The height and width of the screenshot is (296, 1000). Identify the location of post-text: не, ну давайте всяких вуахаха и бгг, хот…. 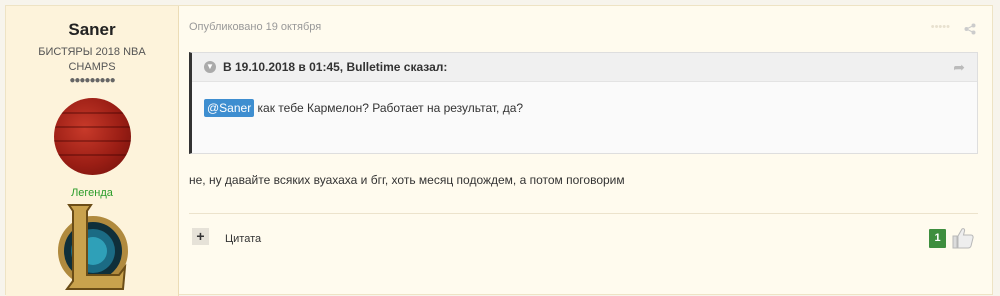
(407, 180).